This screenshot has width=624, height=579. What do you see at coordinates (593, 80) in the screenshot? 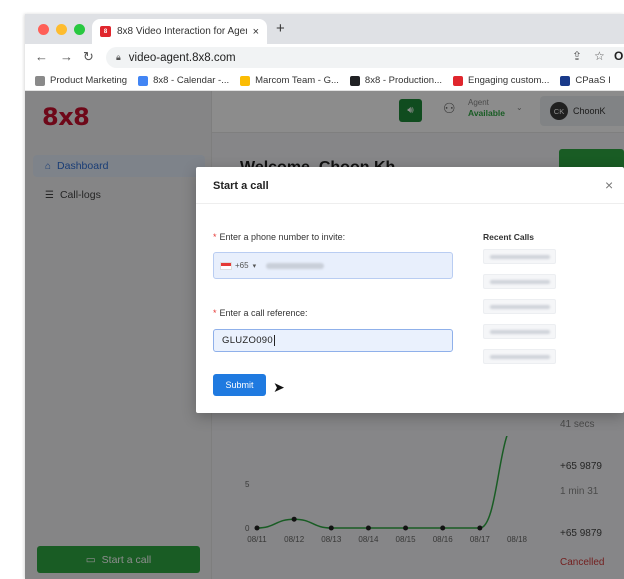
I see `bookmark-label: CPaaS I` at bounding box center [593, 80].